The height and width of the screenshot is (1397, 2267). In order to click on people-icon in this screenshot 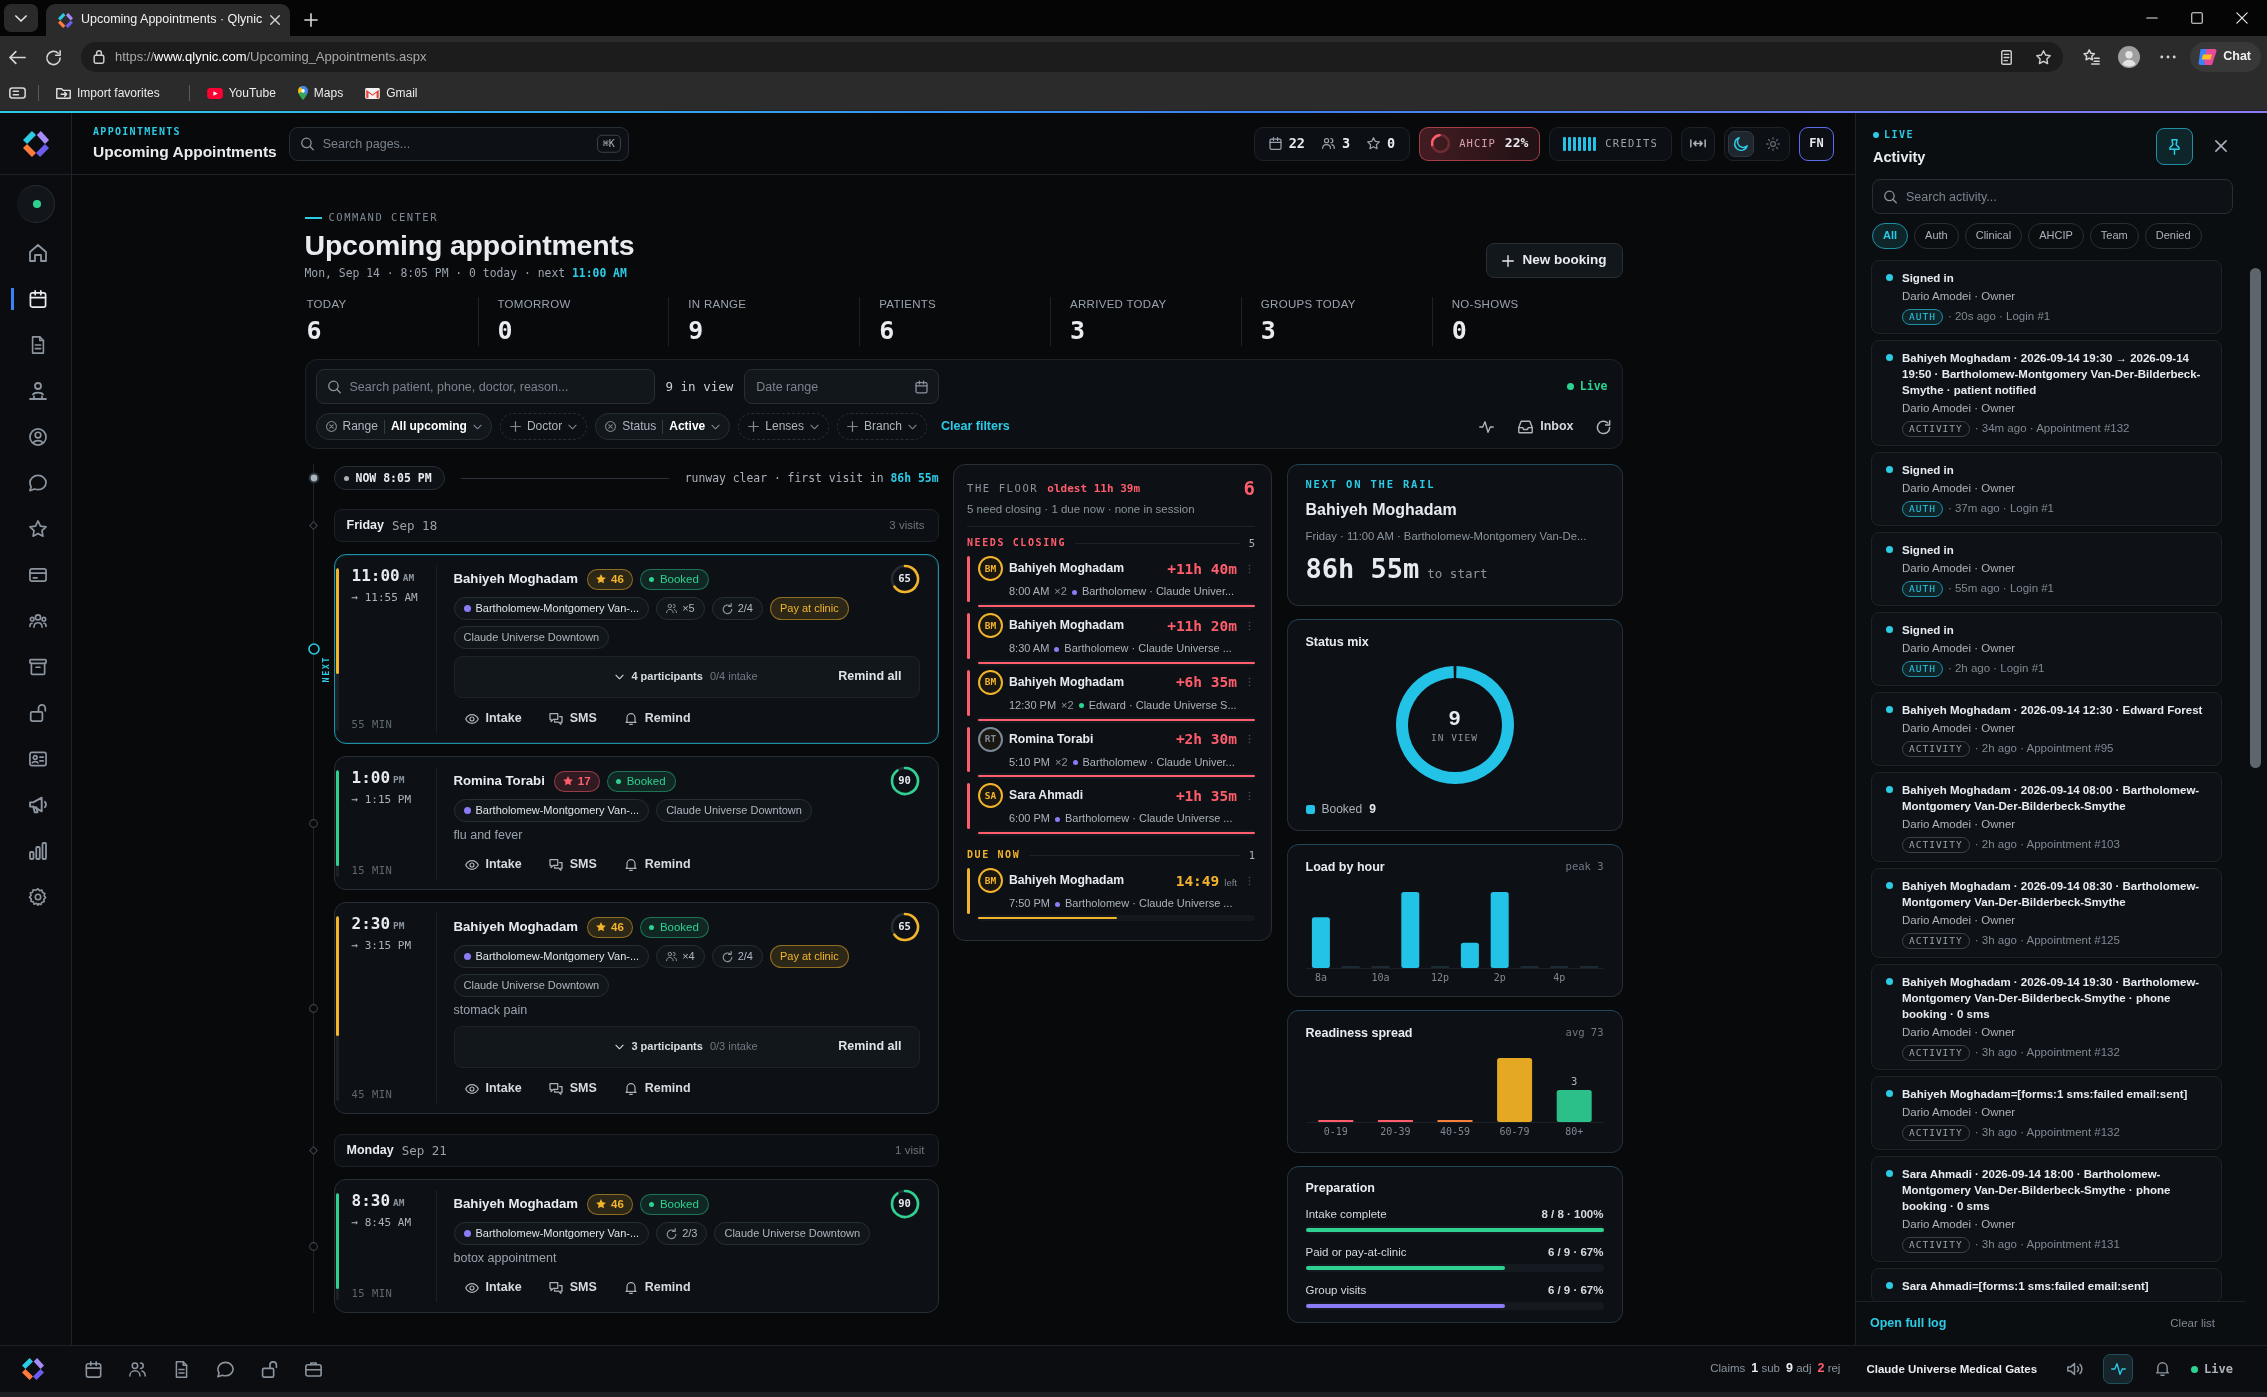, I will do `click(137, 1369)`.